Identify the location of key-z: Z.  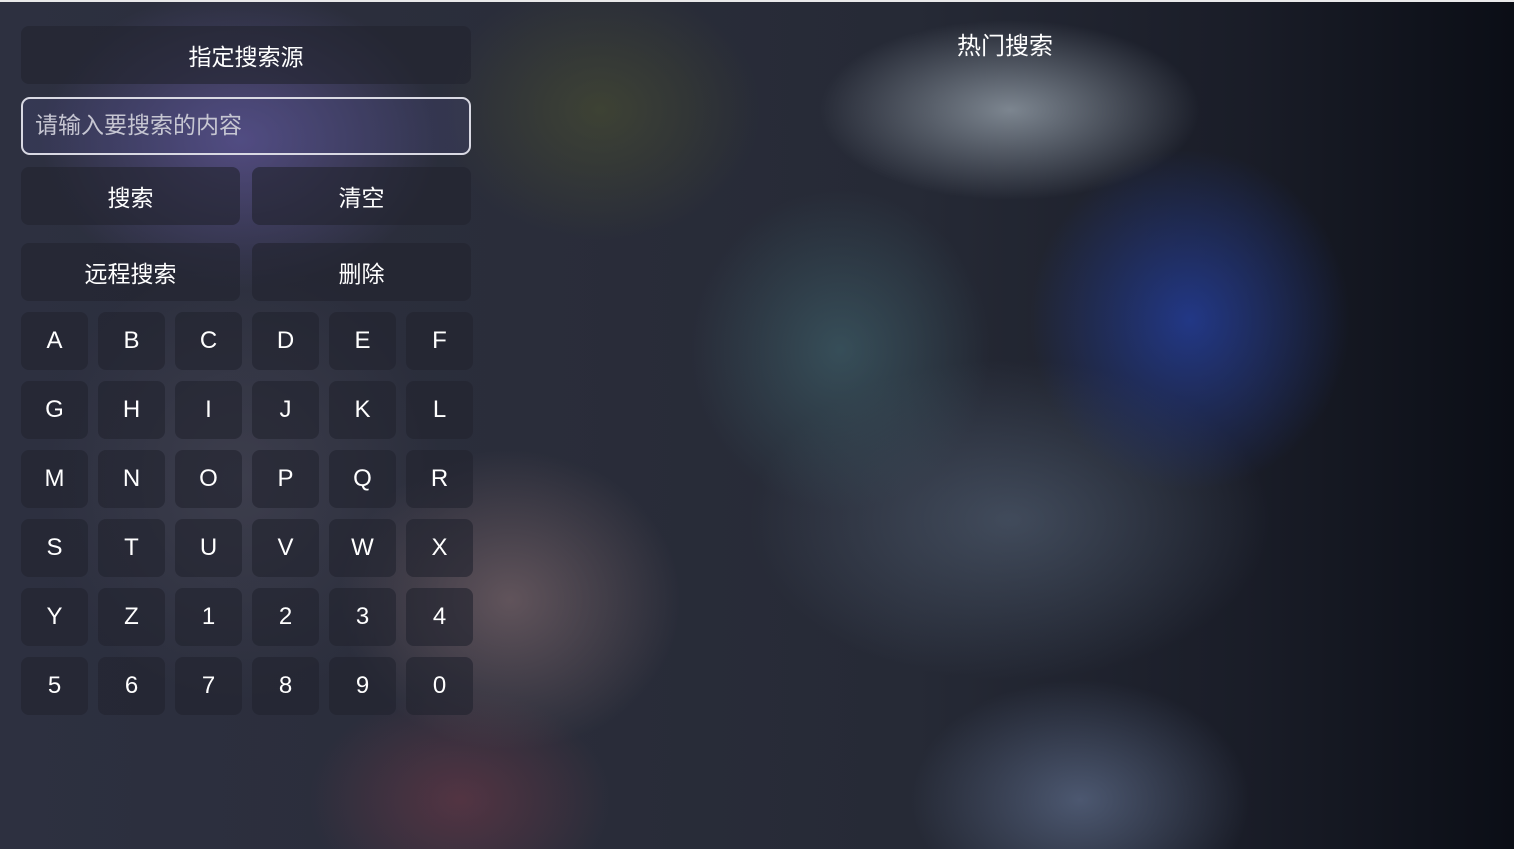
(131, 617).